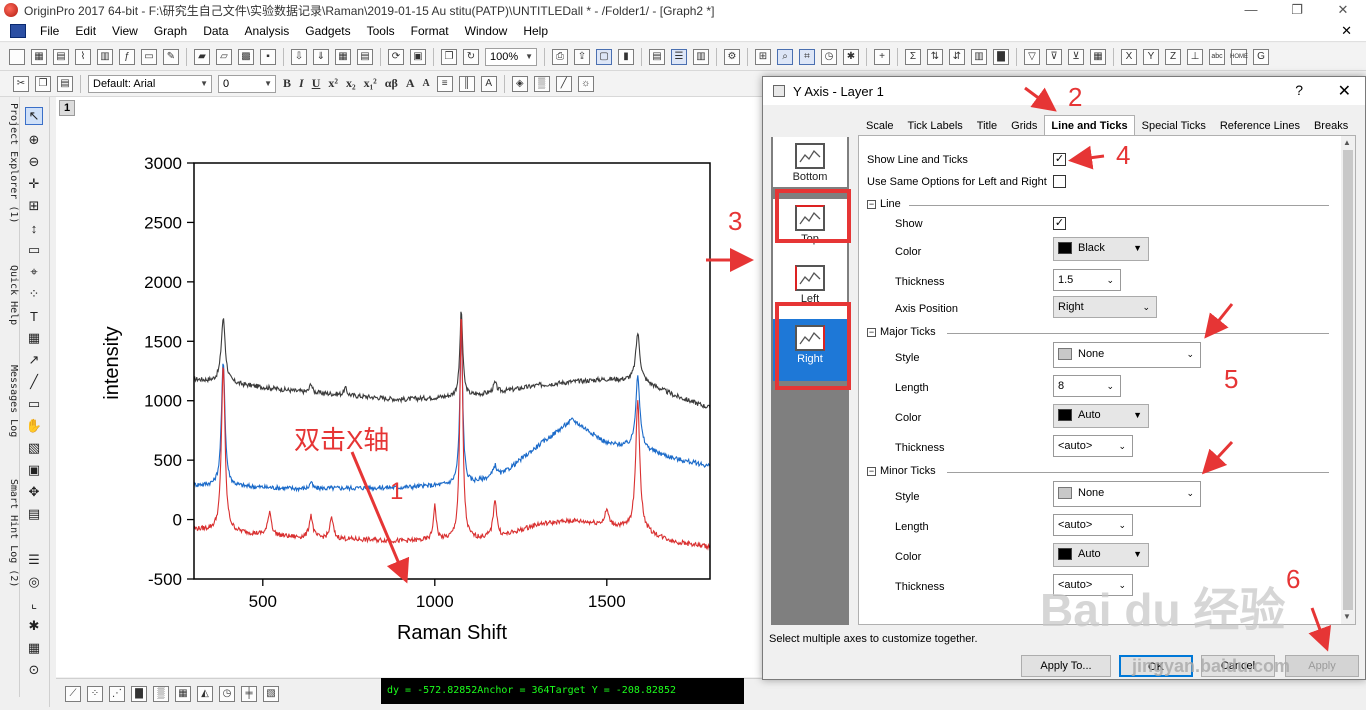 The image size is (1366, 710). I want to click on menu-graph: Graph, so click(170, 31).